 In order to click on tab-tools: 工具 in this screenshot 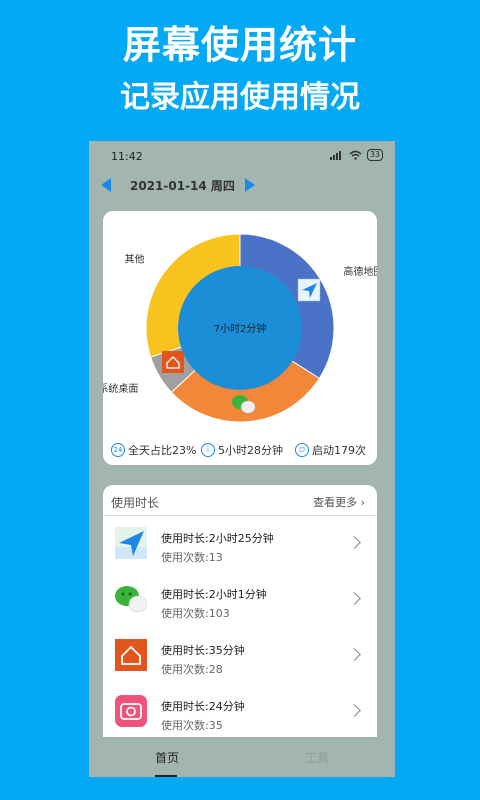, I will do `click(317, 757)`.